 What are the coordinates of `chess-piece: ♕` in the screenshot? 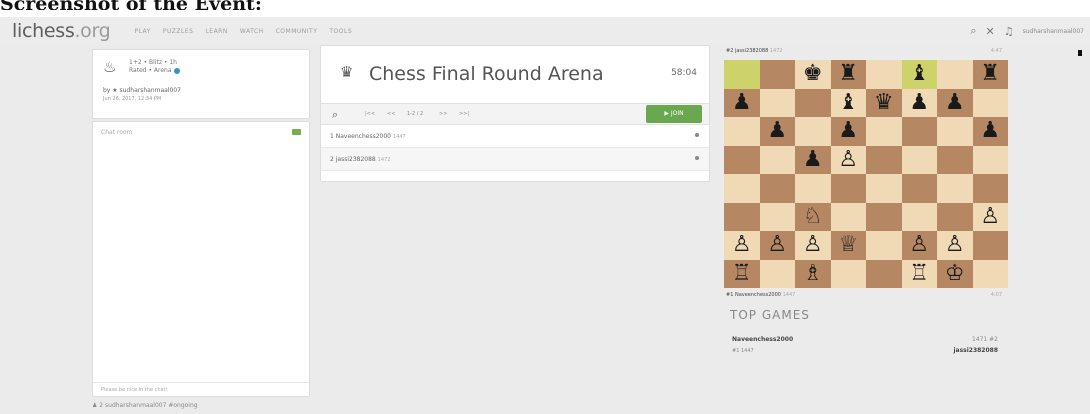 It's located at (848, 245).